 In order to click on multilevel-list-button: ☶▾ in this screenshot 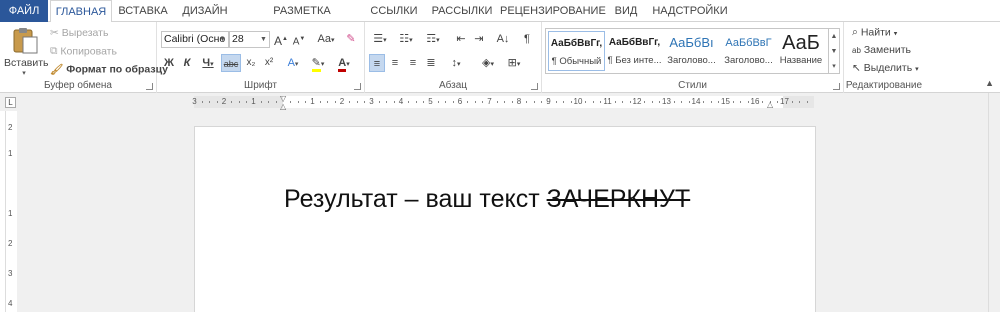, I will do `click(433, 39)`.